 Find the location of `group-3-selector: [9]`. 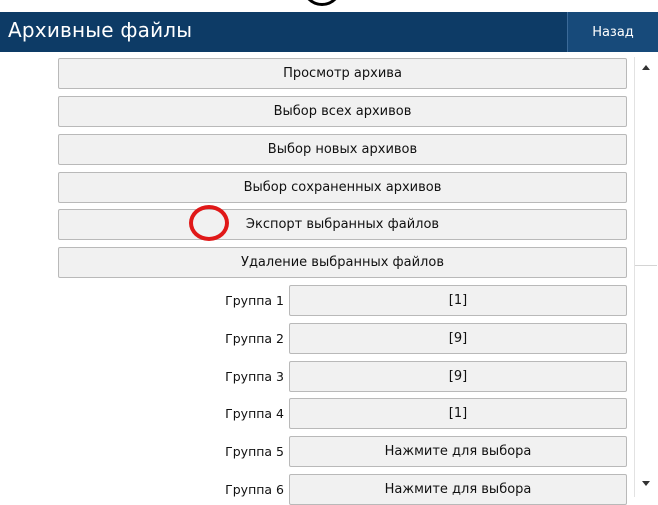

group-3-selector: [9] is located at coordinates (458, 376).